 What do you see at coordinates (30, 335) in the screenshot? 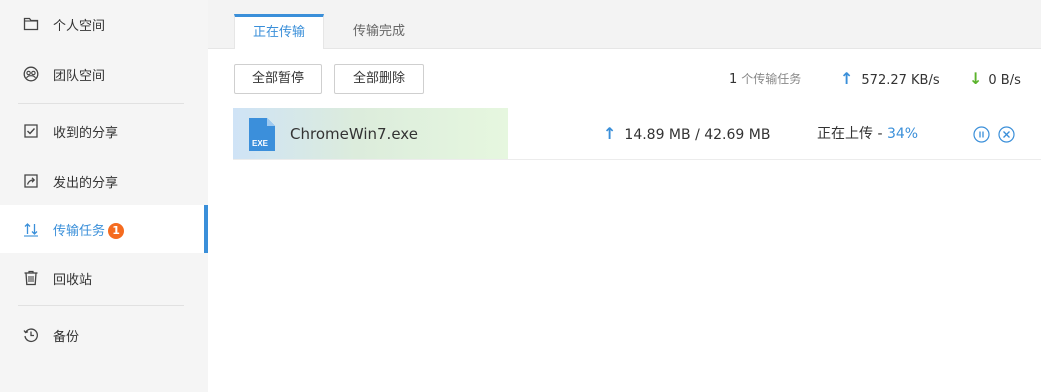
I see `backup-icon` at bounding box center [30, 335].